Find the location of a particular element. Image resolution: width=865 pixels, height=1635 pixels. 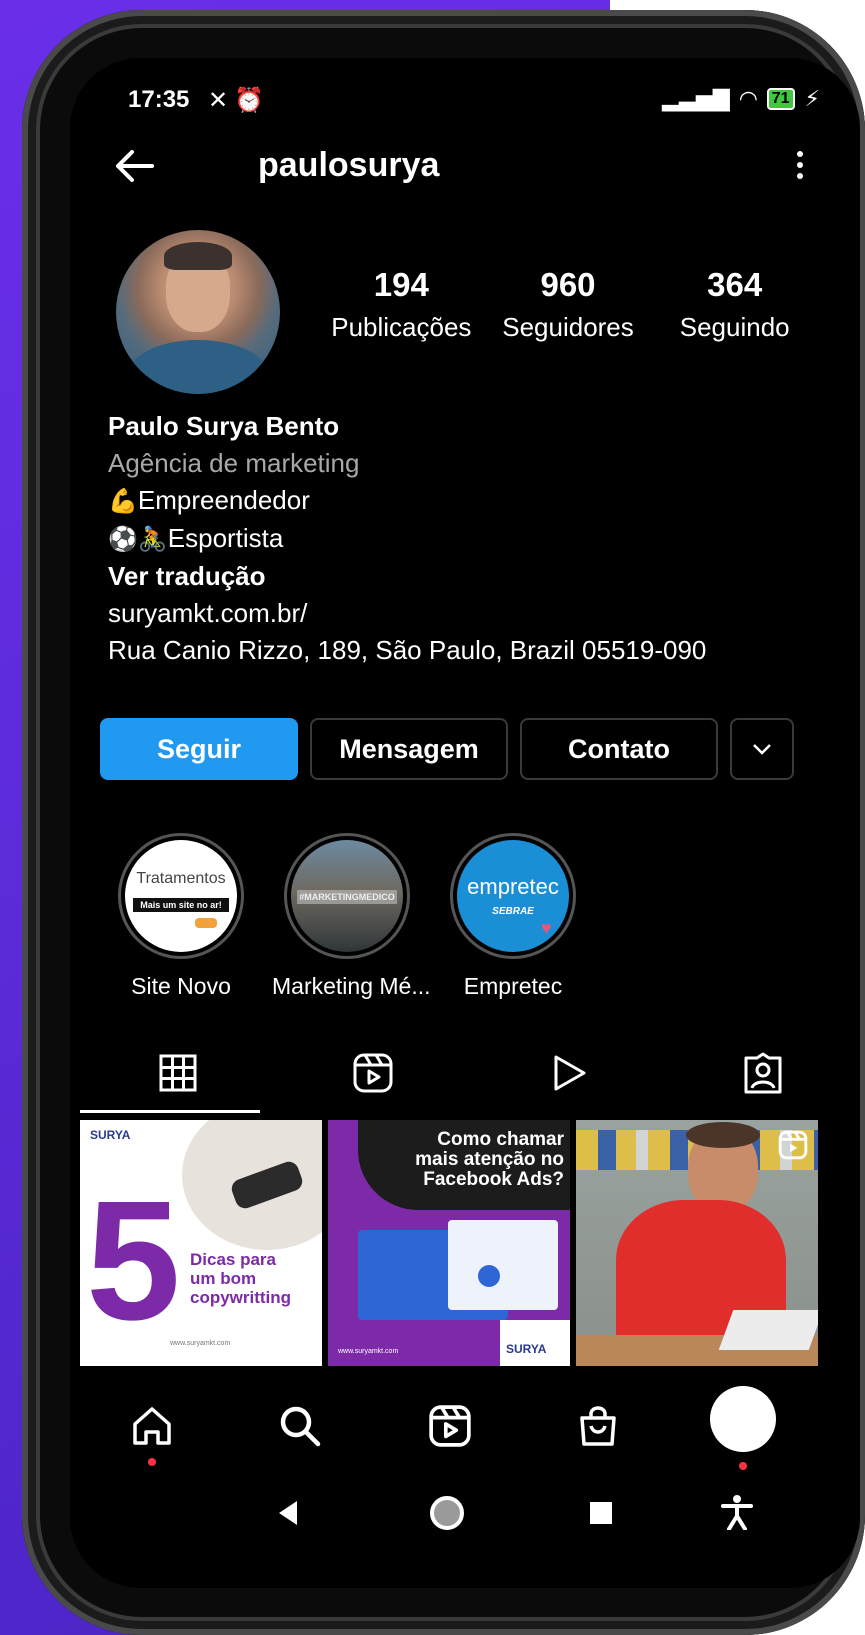

home-icon is located at coordinates (152, 1426).